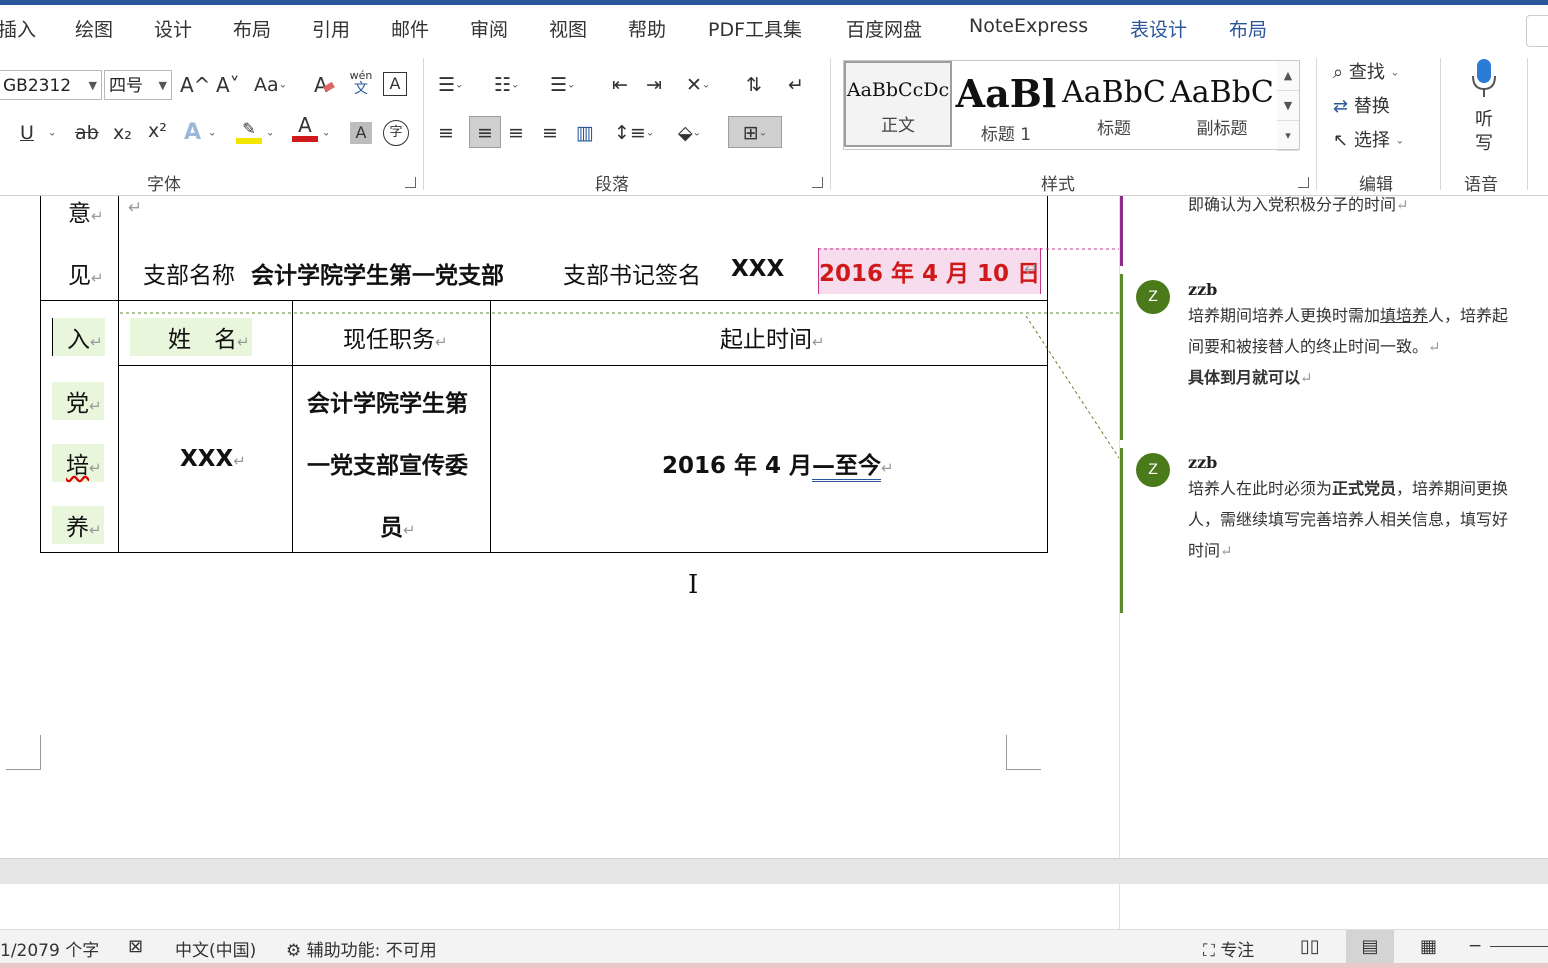 This screenshot has height=968, width=1548. I want to click on comment-text-bold: 正式党员, so click(1364, 488).